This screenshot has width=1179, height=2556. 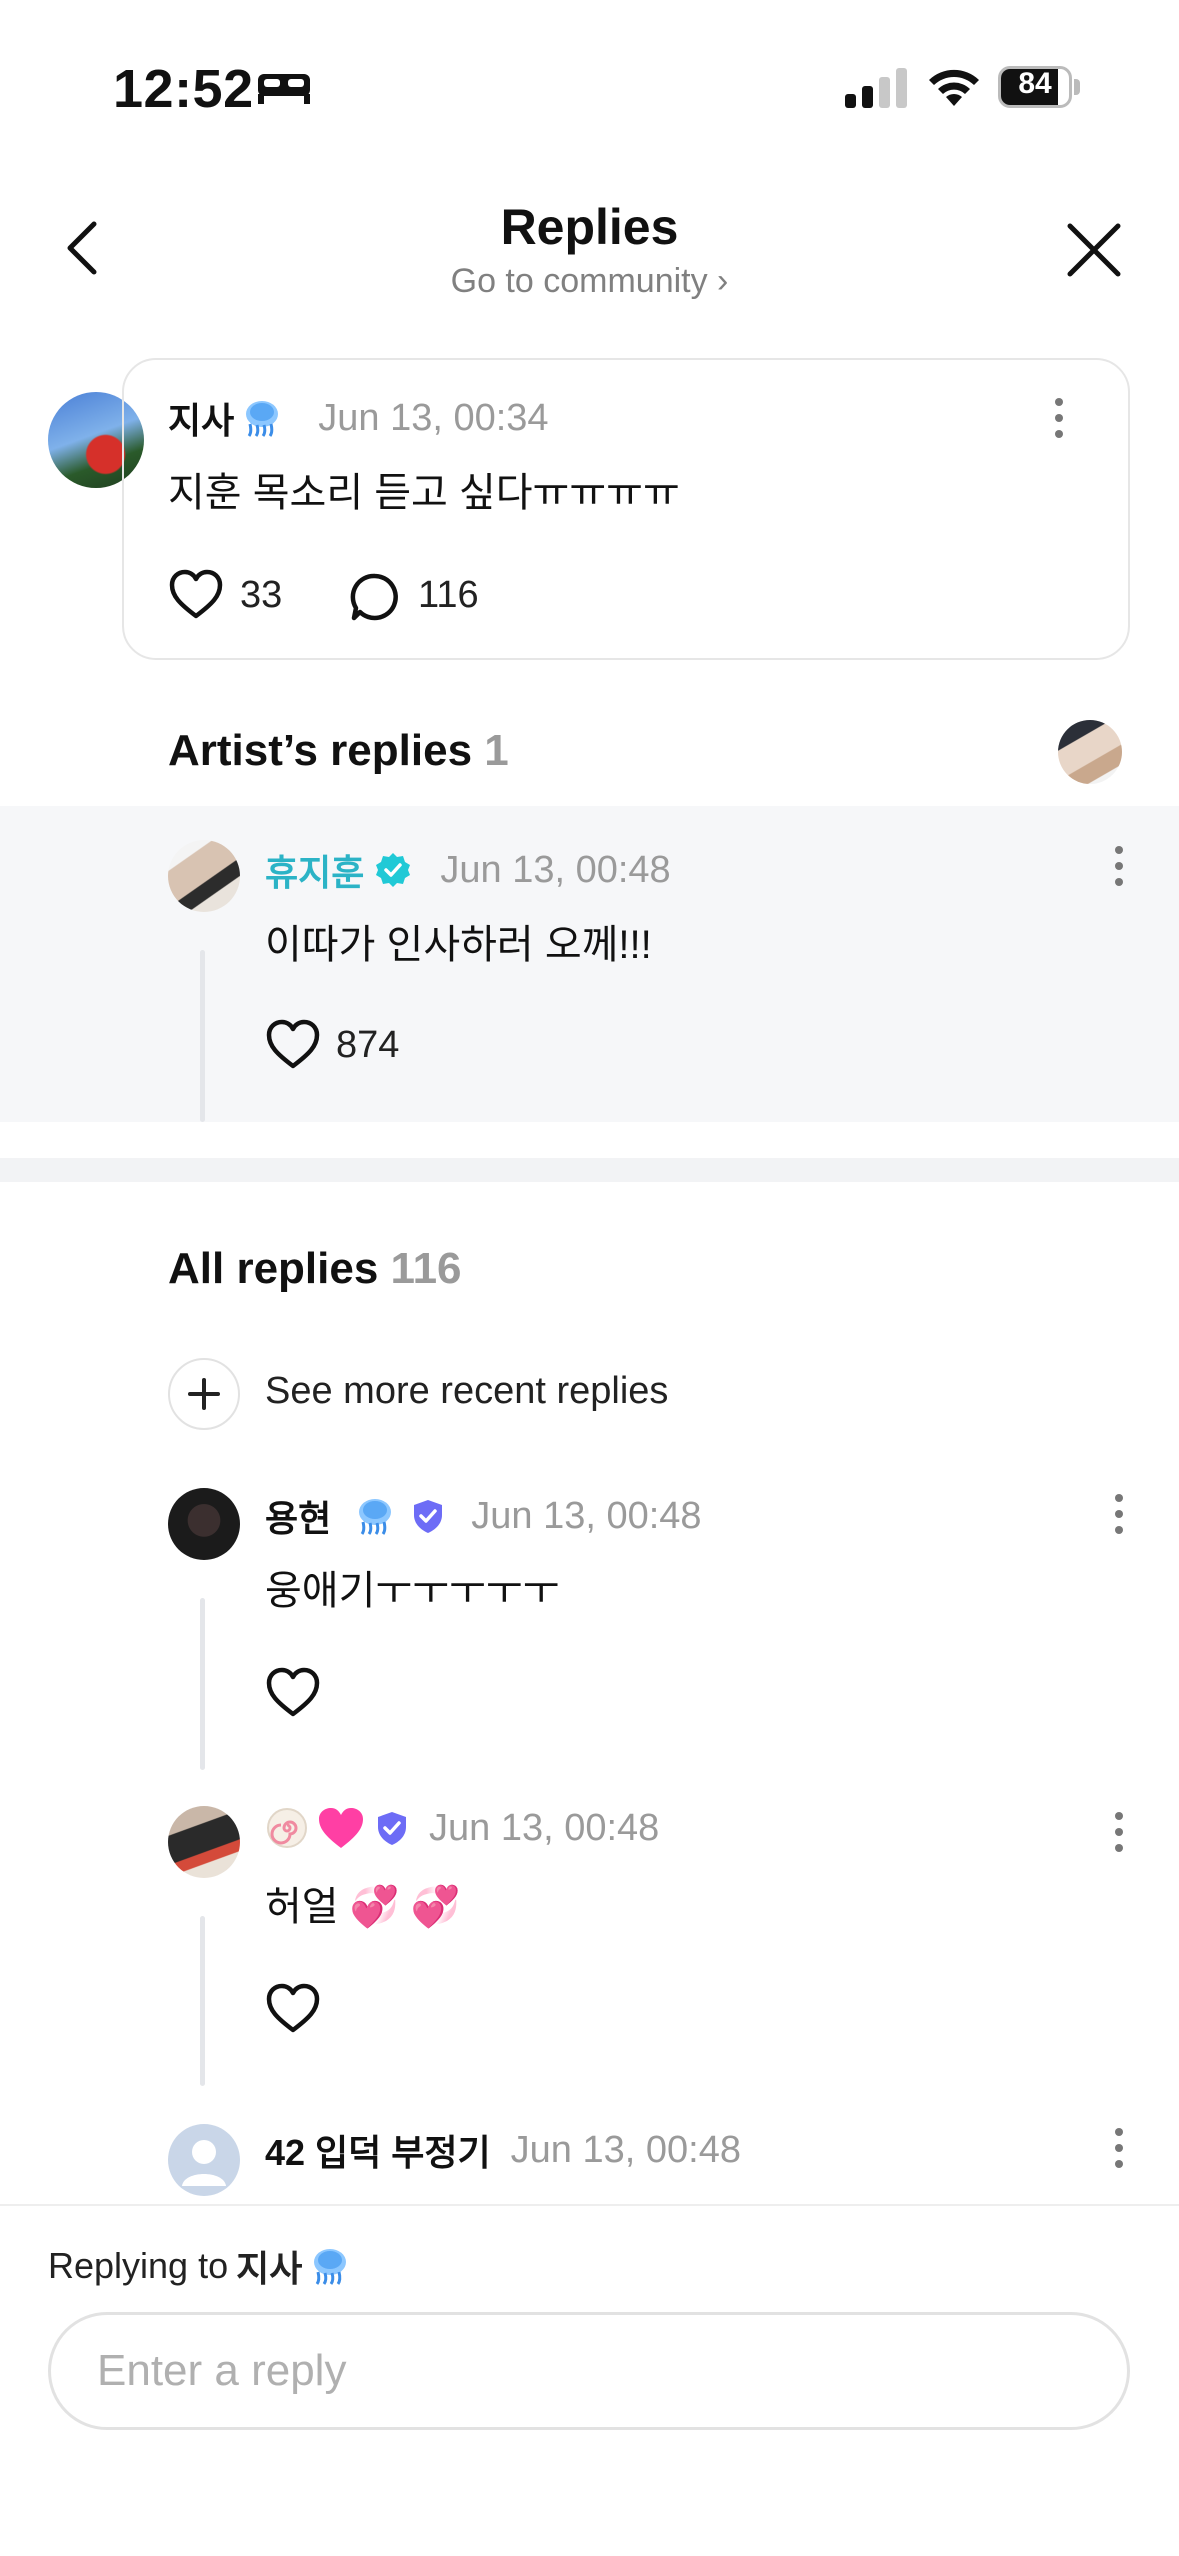 I want to click on replying-to-name: 지사, so click(x=269, y=2268).